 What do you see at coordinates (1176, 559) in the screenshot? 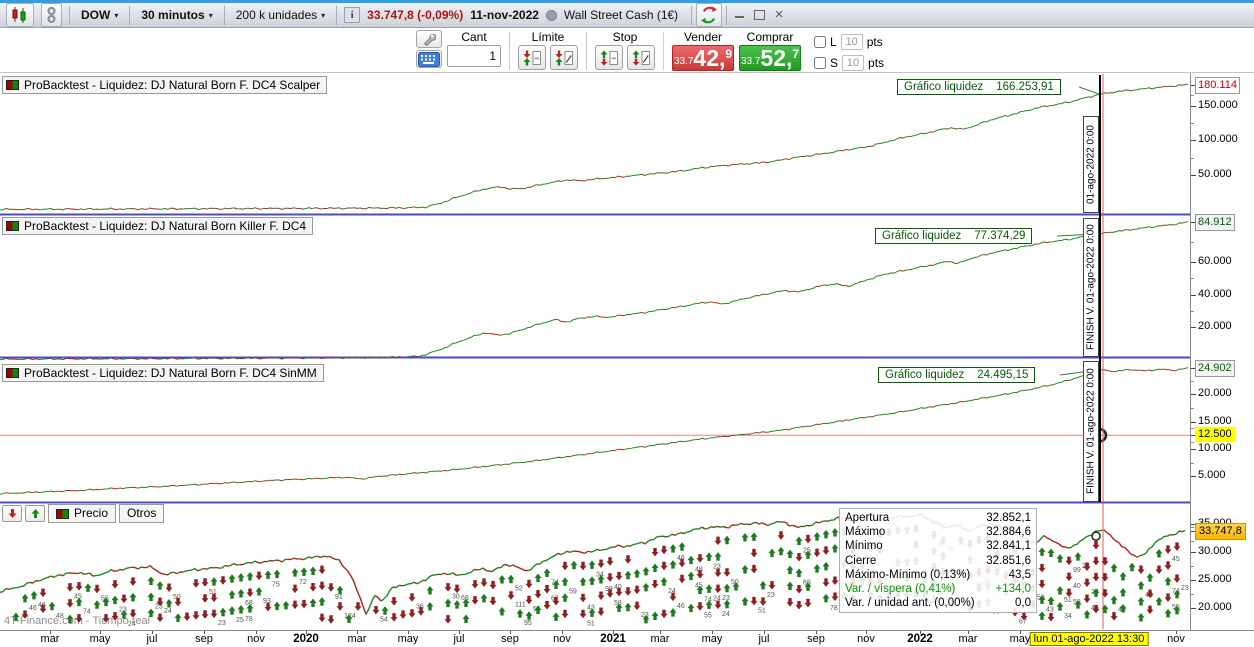
I see `svg-text: 45` at bounding box center [1176, 559].